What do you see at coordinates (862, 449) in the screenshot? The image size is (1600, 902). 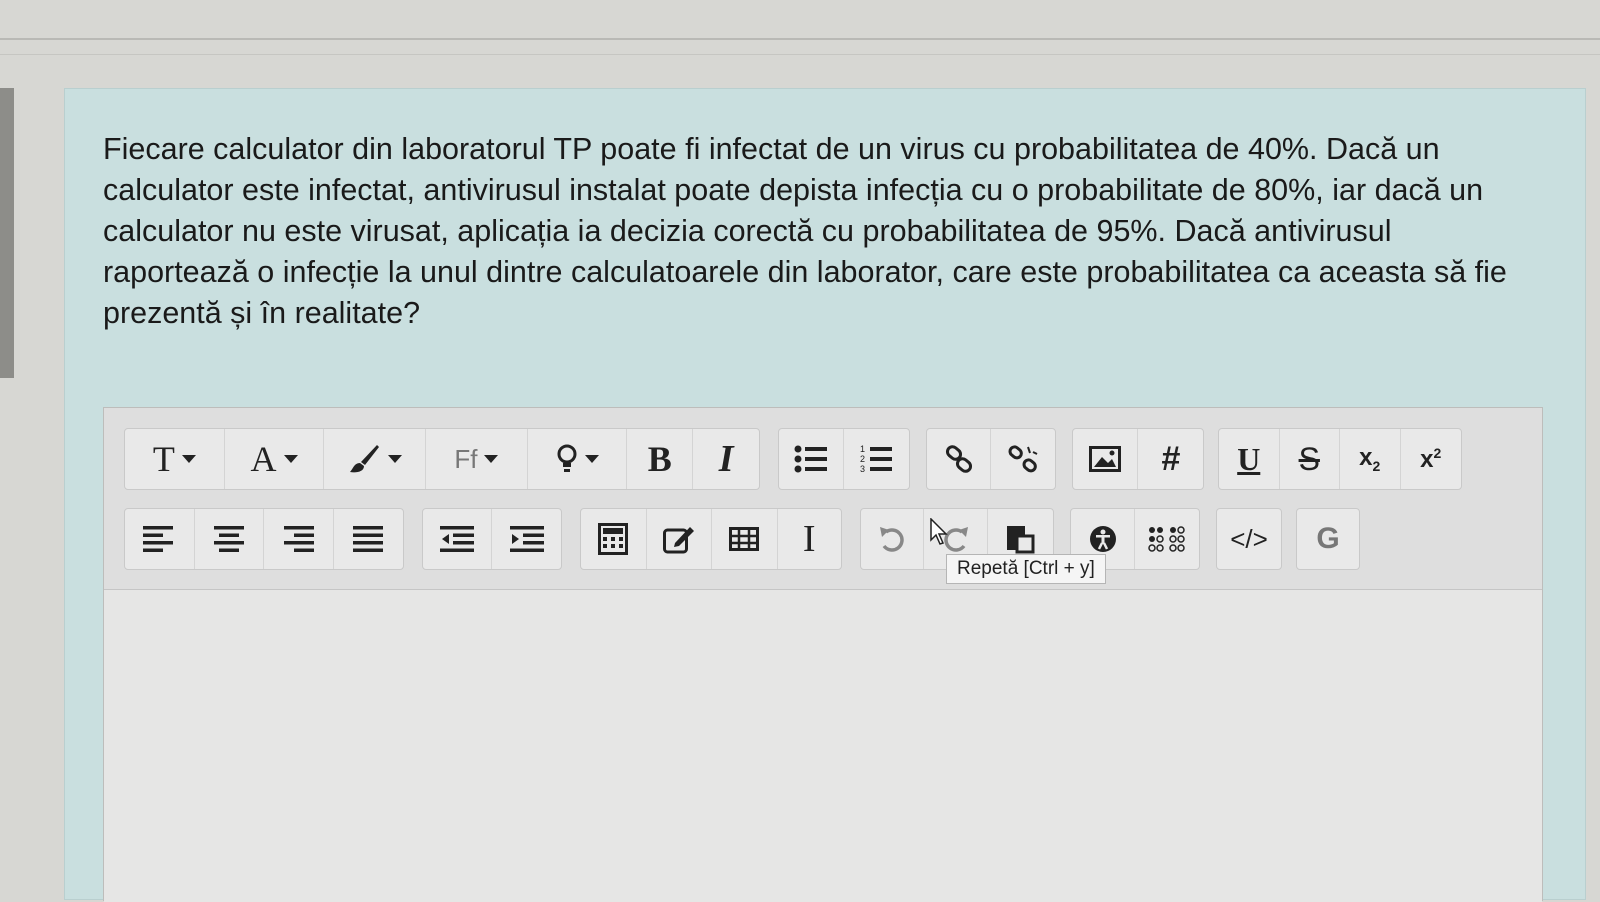 I see `svg-text: 1` at bounding box center [862, 449].